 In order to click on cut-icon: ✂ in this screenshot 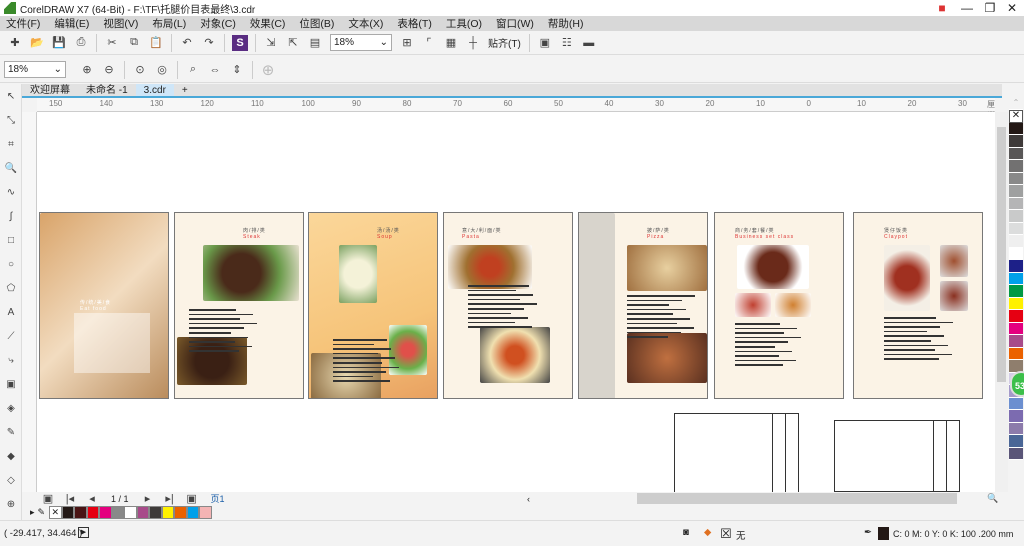, I will do `click(112, 43)`.